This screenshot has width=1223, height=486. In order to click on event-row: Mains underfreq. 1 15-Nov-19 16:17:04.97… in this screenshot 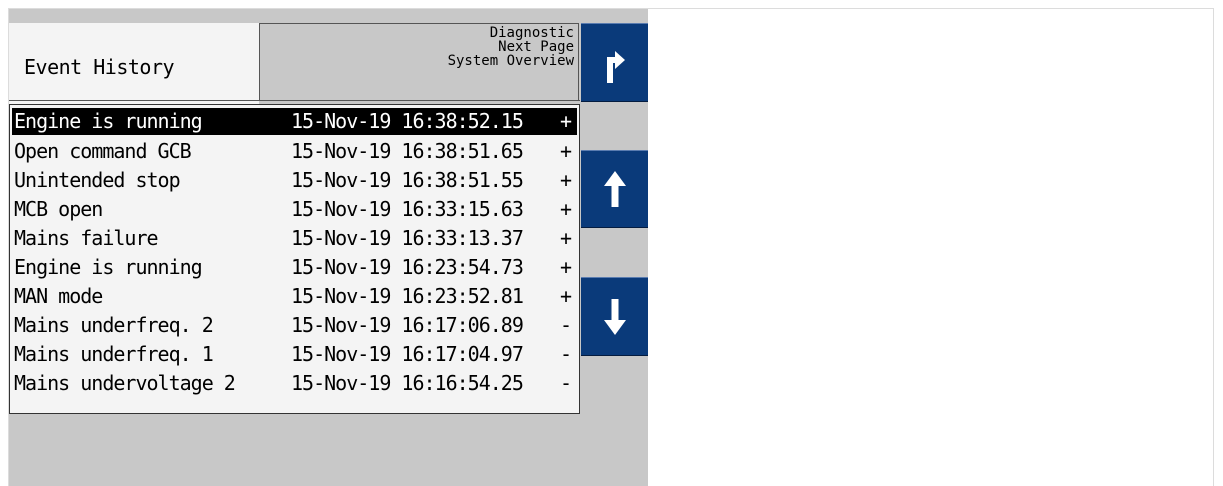, I will do `click(294, 354)`.